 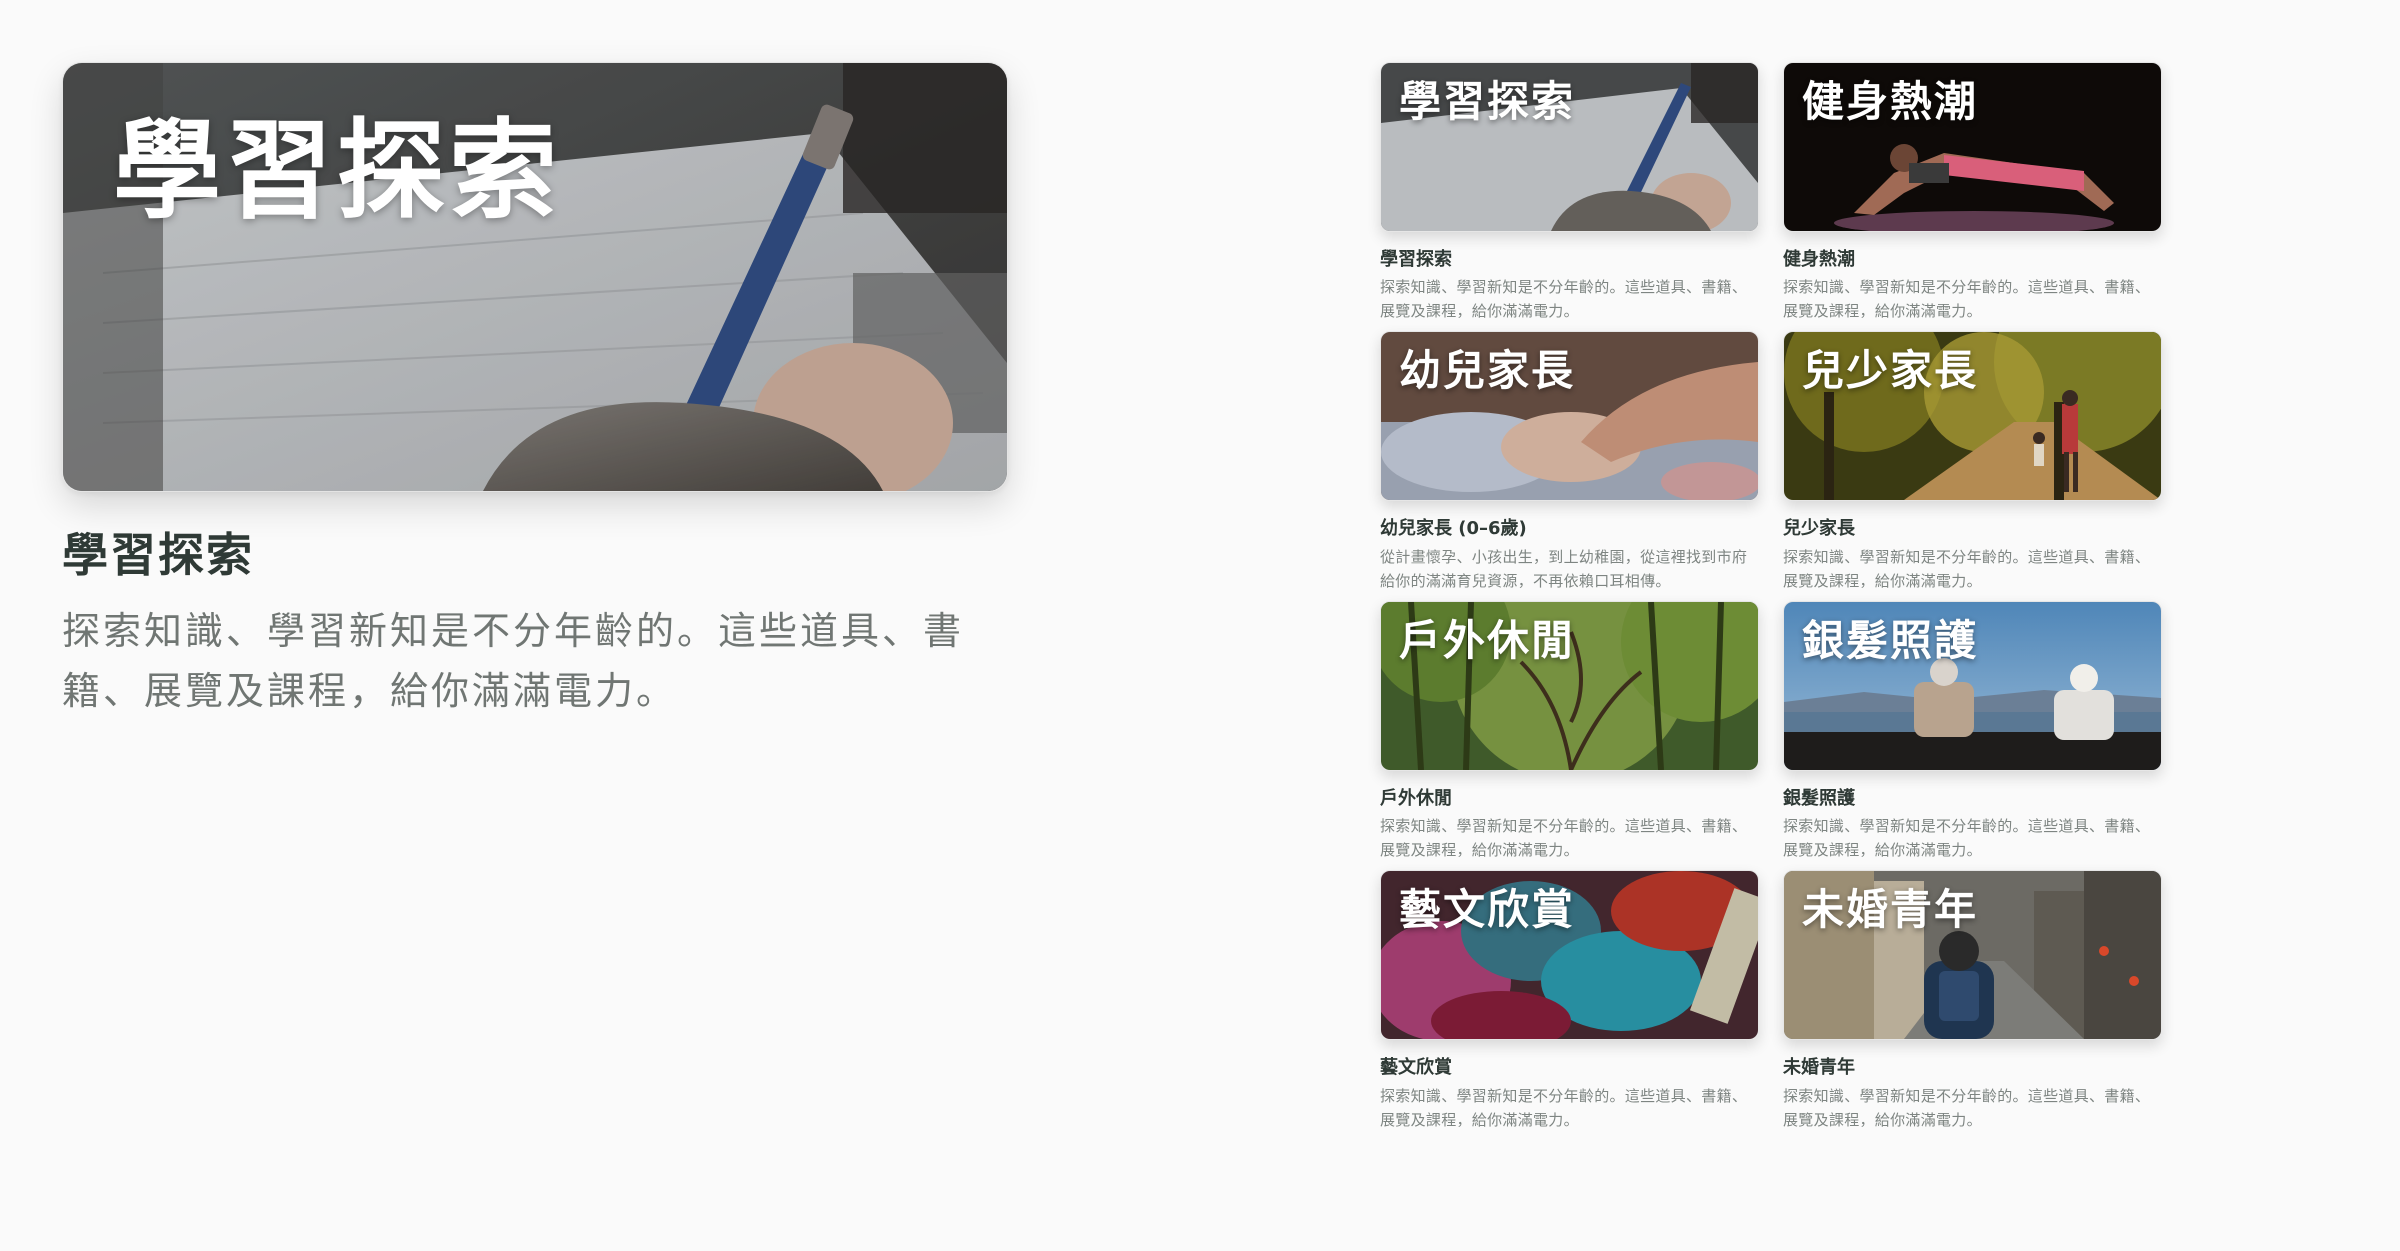 I want to click on card-overlay-title: 銀髮照護, so click(x=1890, y=640).